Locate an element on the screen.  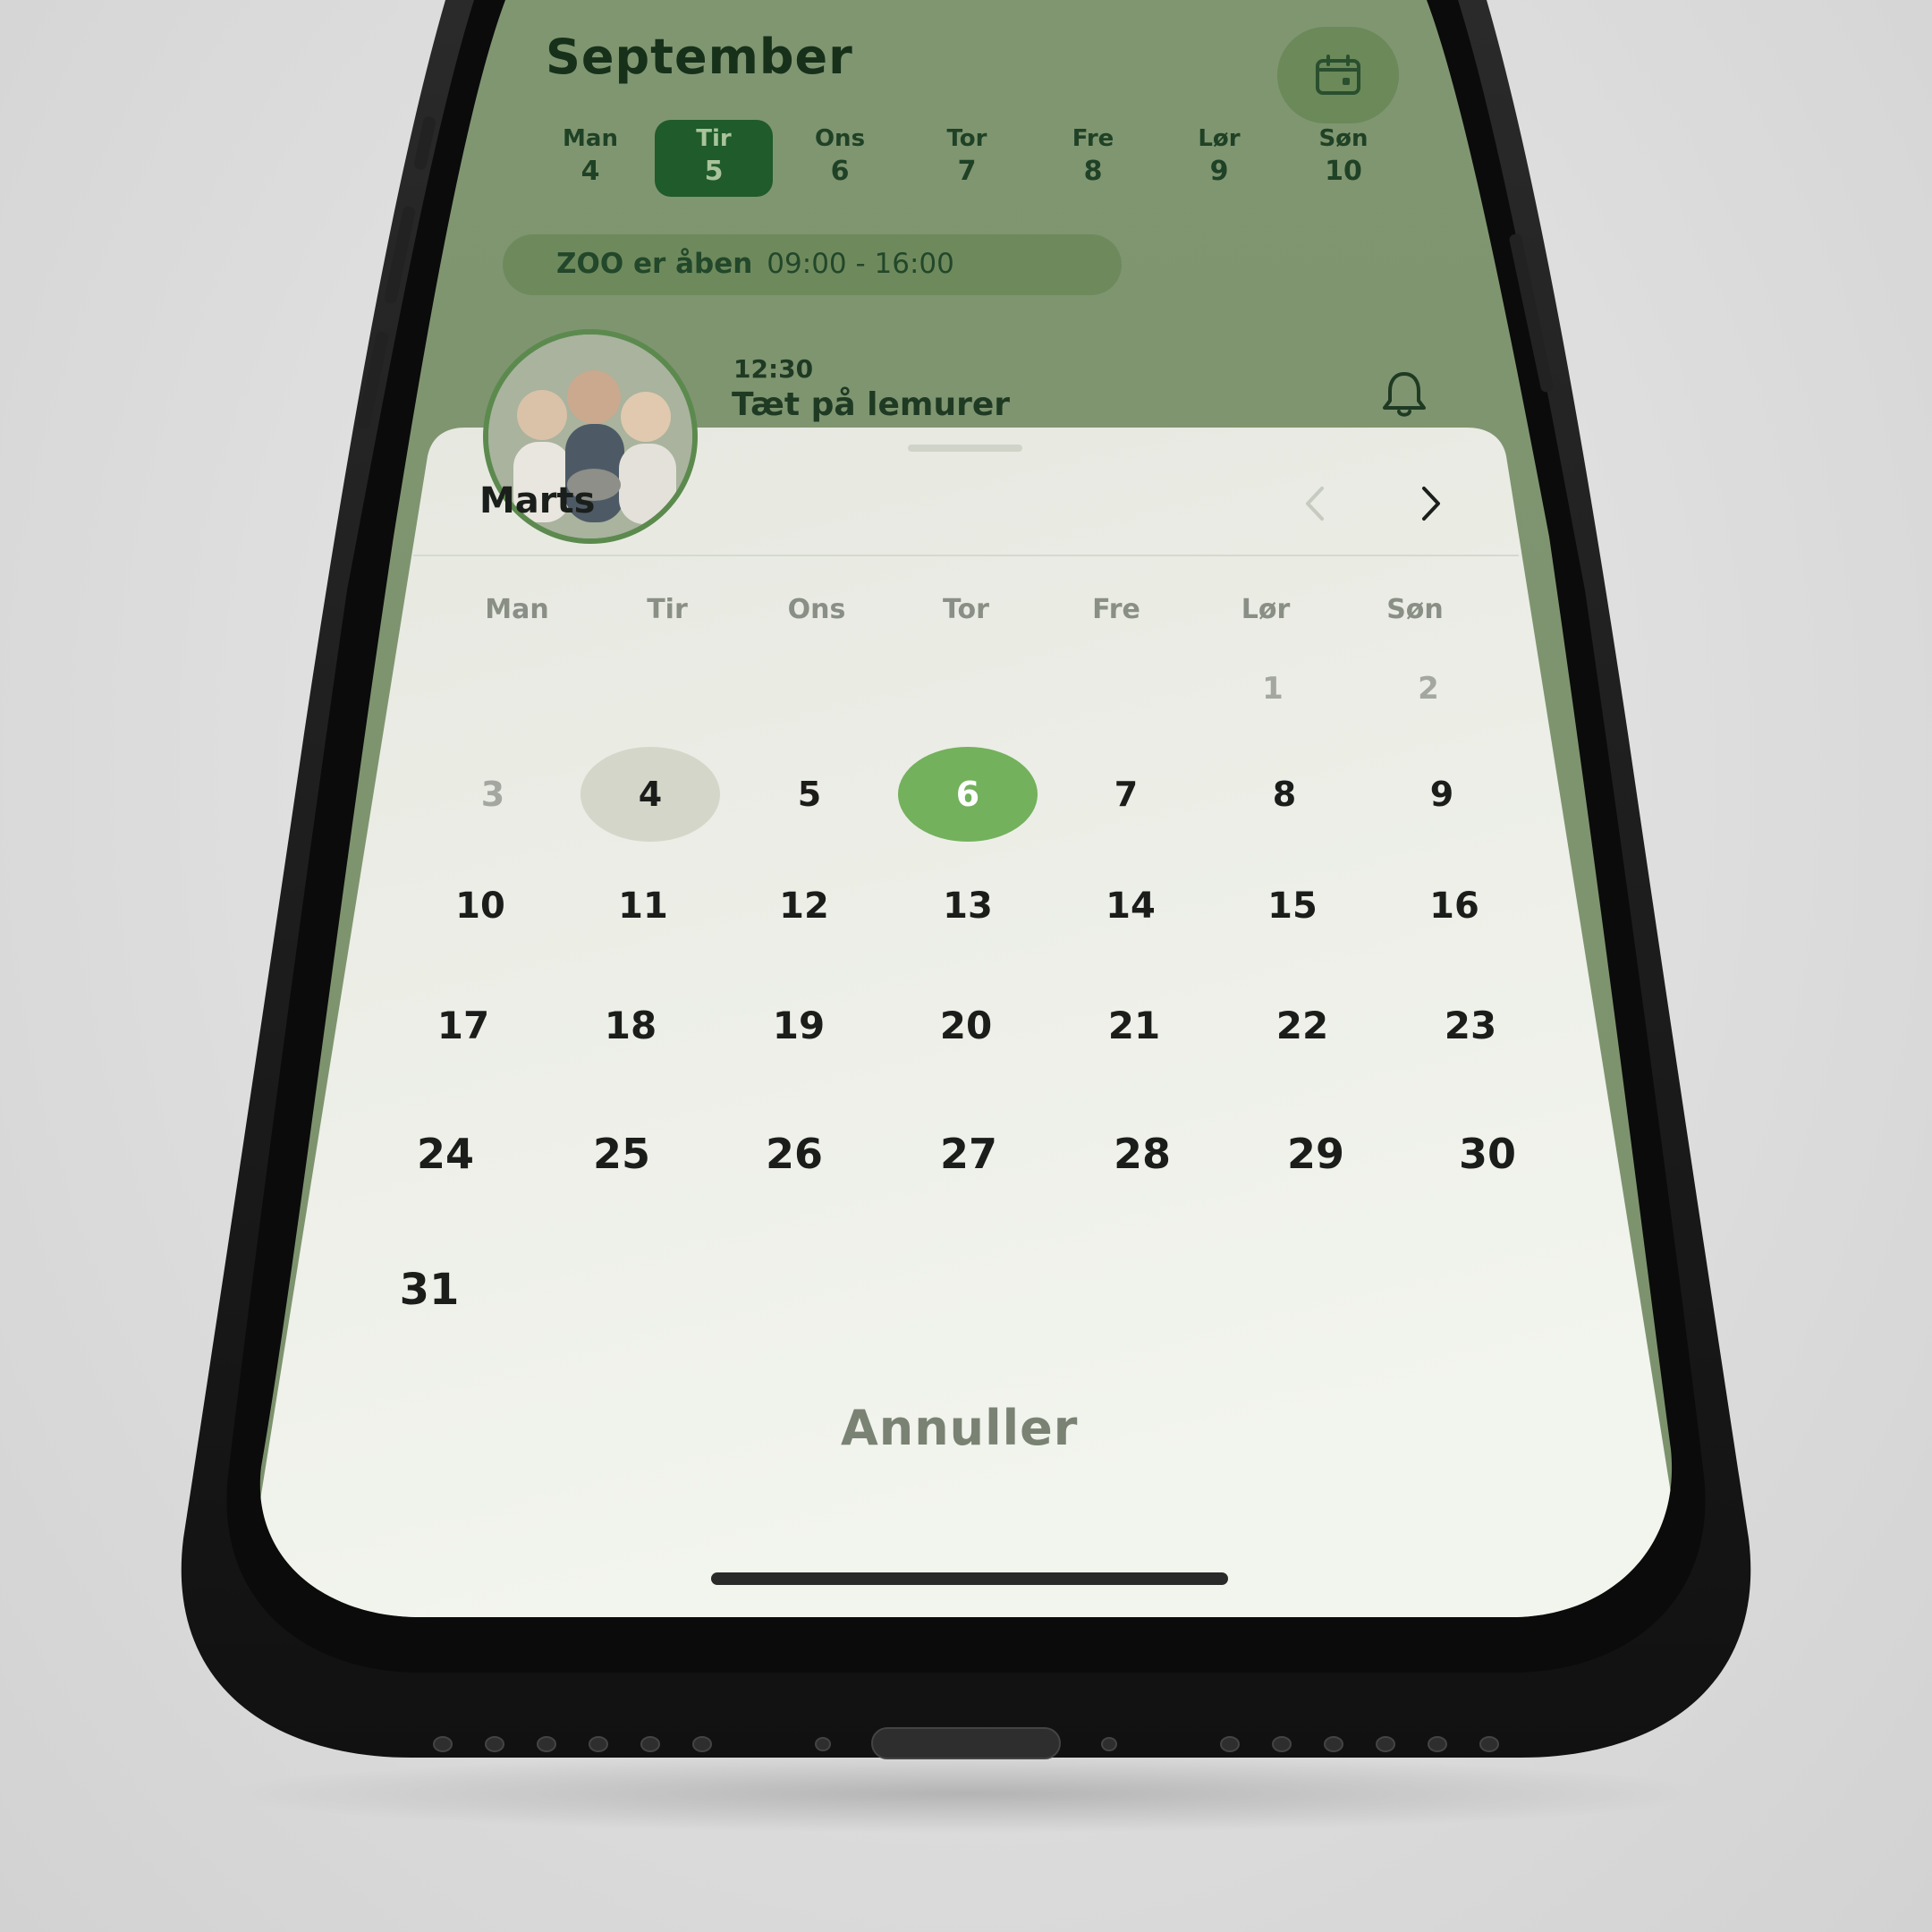
calendar-day: 1 is located at coordinates (1273, 688).